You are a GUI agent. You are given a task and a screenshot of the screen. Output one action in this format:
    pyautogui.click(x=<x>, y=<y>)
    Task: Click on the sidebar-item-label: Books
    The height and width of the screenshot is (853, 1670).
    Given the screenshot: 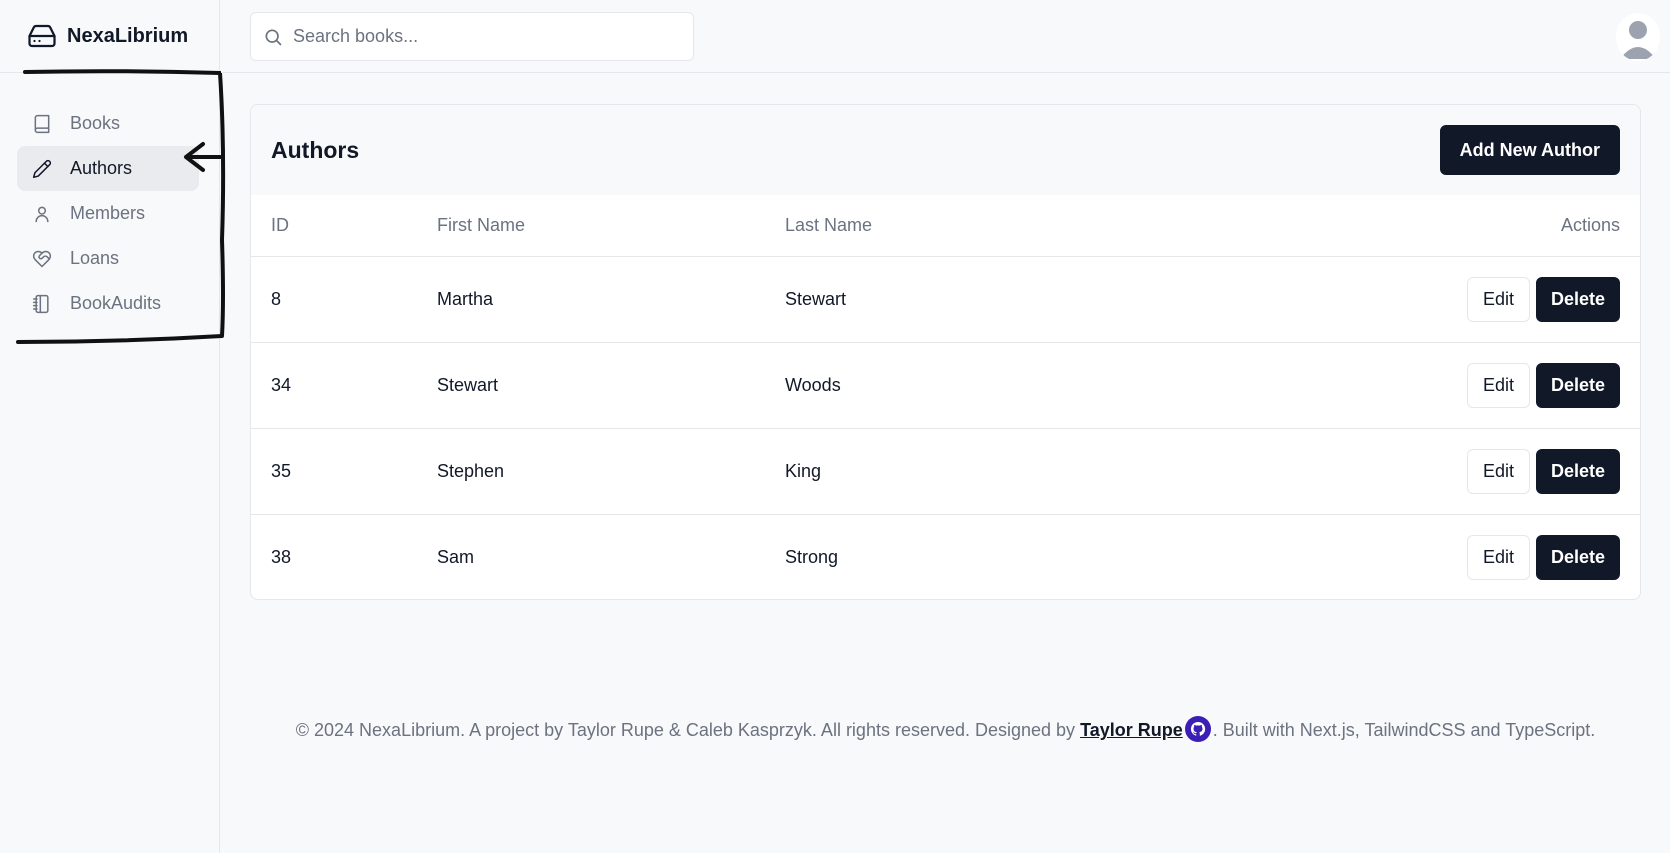 What is the action you would take?
    pyautogui.click(x=95, y=123)
    